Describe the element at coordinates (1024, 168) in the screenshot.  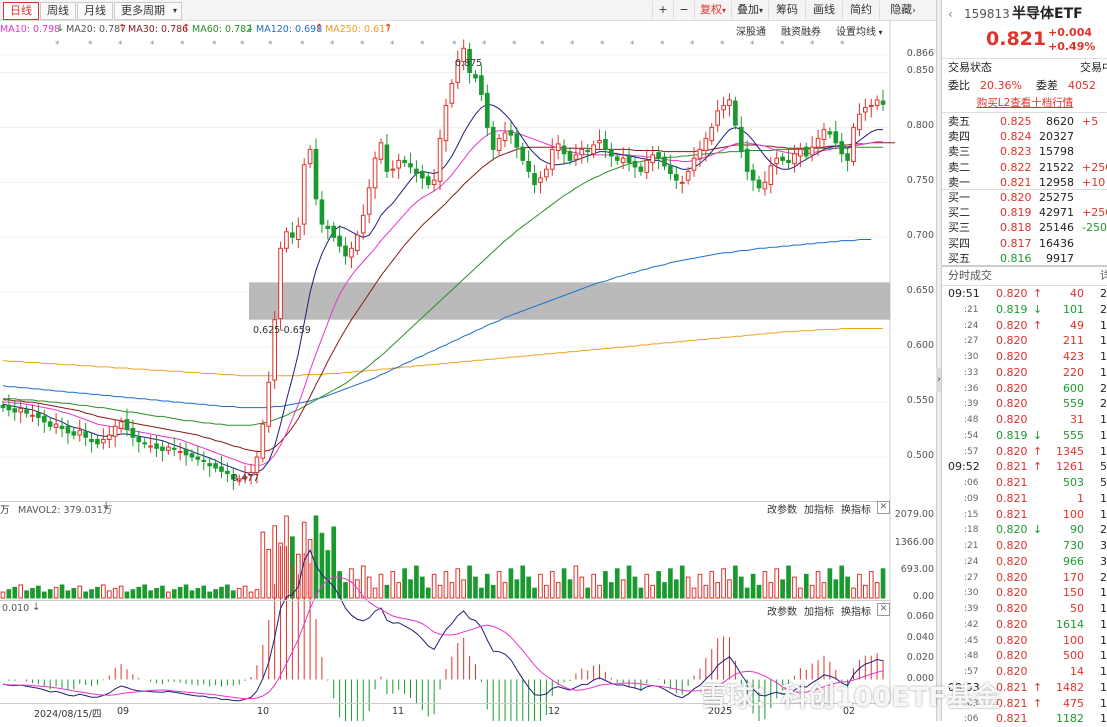
I see `ask-row: 卖二 0.822 21522 +250` at that location.